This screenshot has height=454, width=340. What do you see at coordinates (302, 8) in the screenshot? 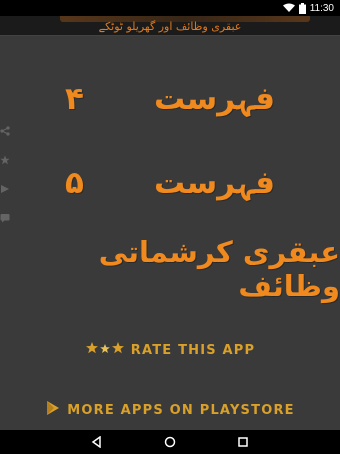
I see `battery-icon` at bounding box center [302, 8].